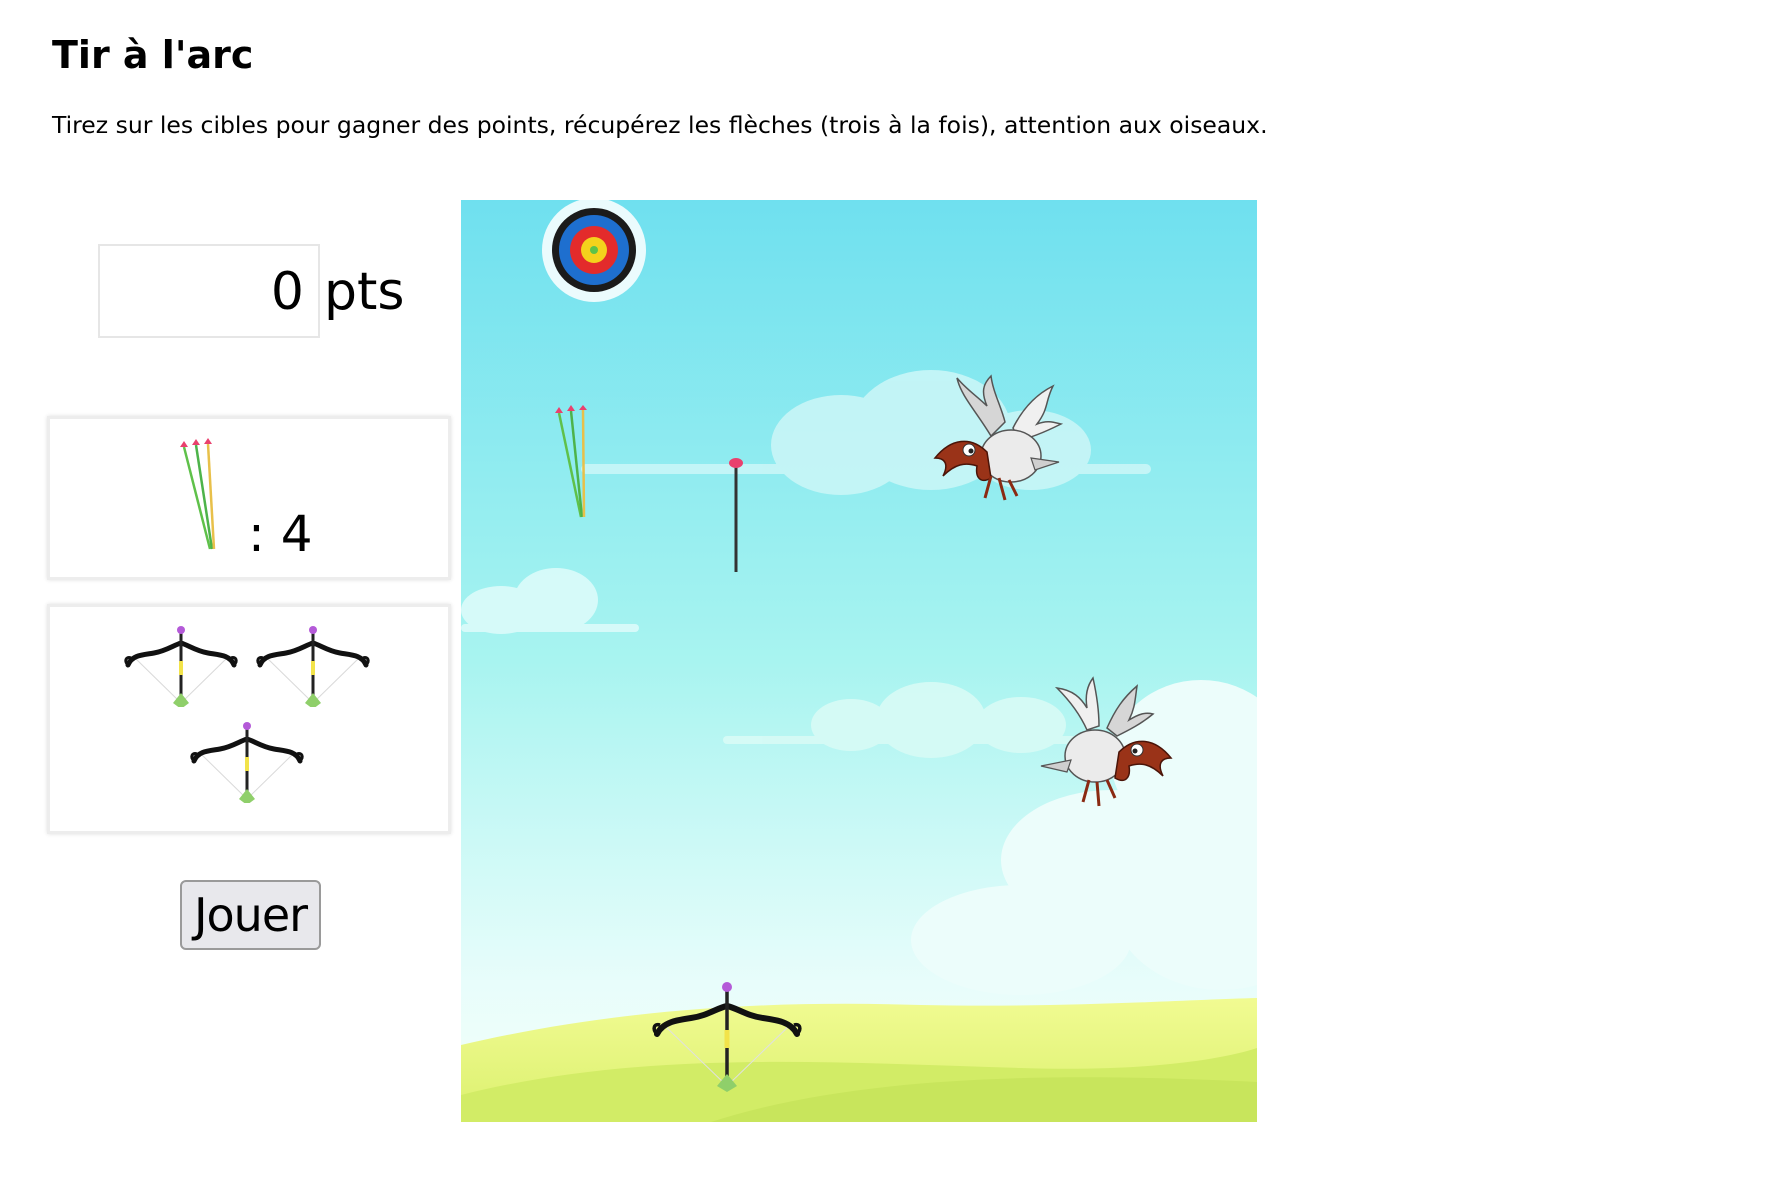  I want to click on page-title: Tir à l'arc, so click(153, 55).